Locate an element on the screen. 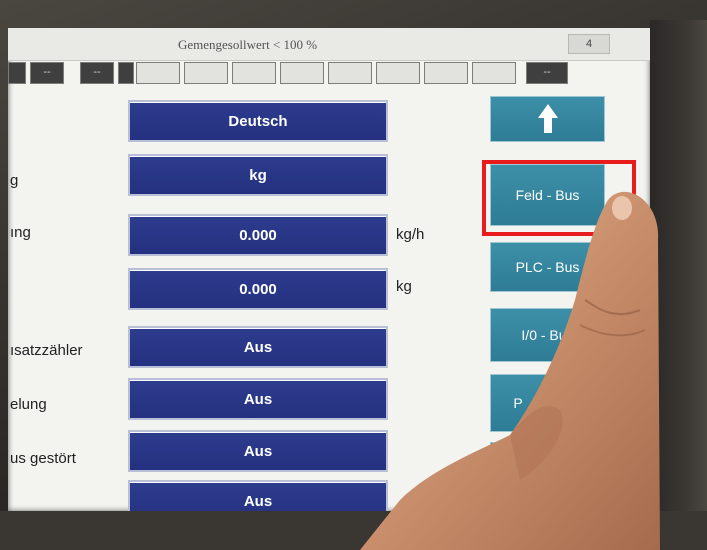 This screenshot has width=707, height=550. fault-toggle-button: Aus is located at coordinates (258, 451).